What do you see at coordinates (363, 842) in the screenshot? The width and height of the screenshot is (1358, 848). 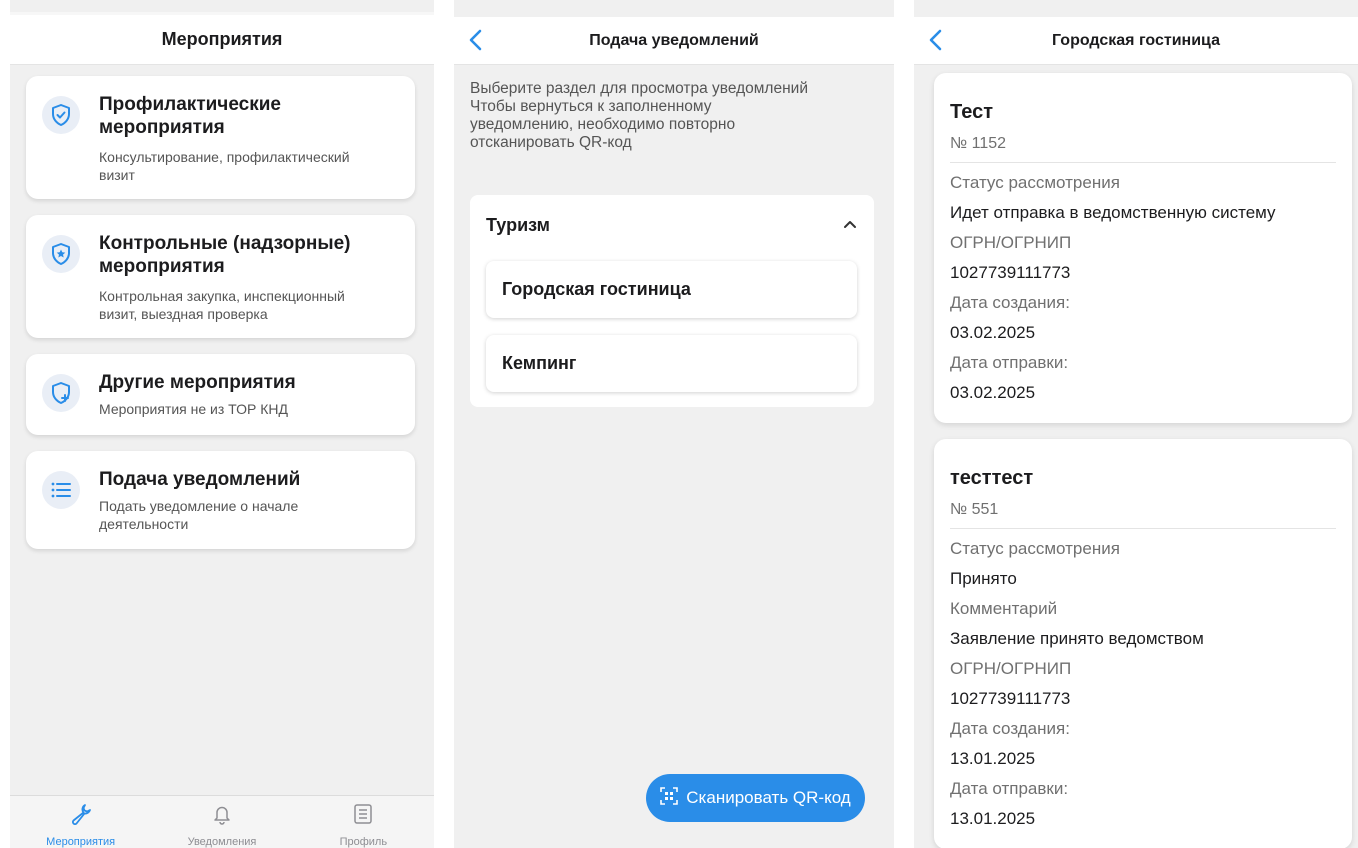 I see `tab-label: Профиль` at bounding box center [363, 842].